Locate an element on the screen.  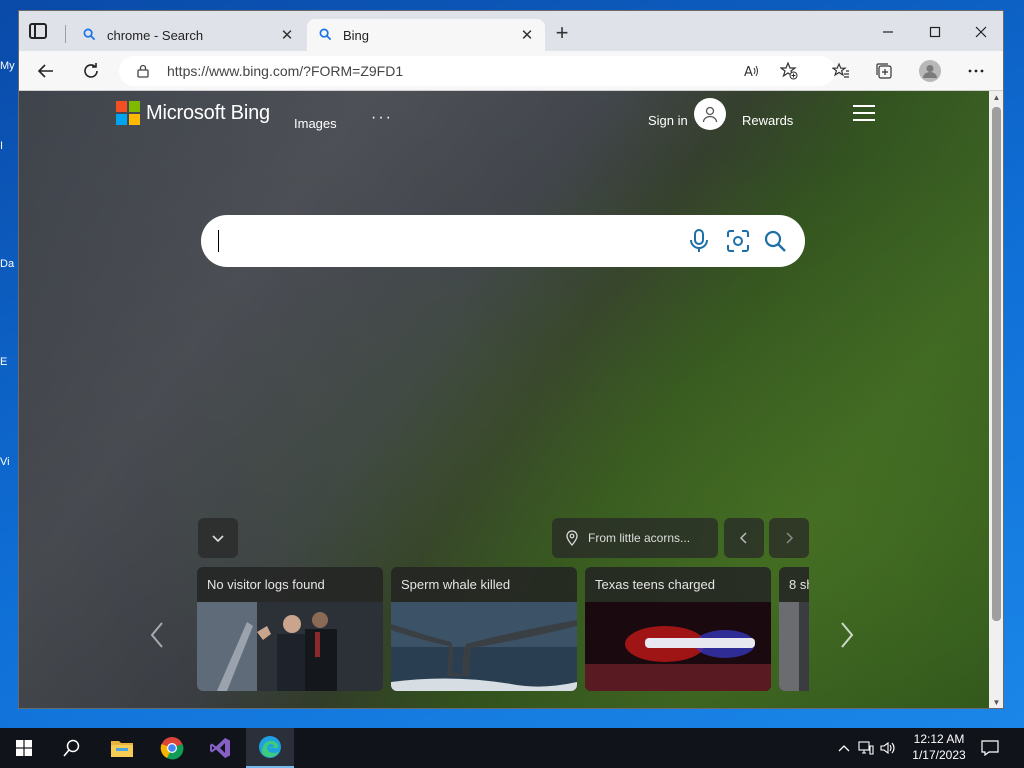
clock-date: 1/17/2023 is located at coordinates (939, 755).